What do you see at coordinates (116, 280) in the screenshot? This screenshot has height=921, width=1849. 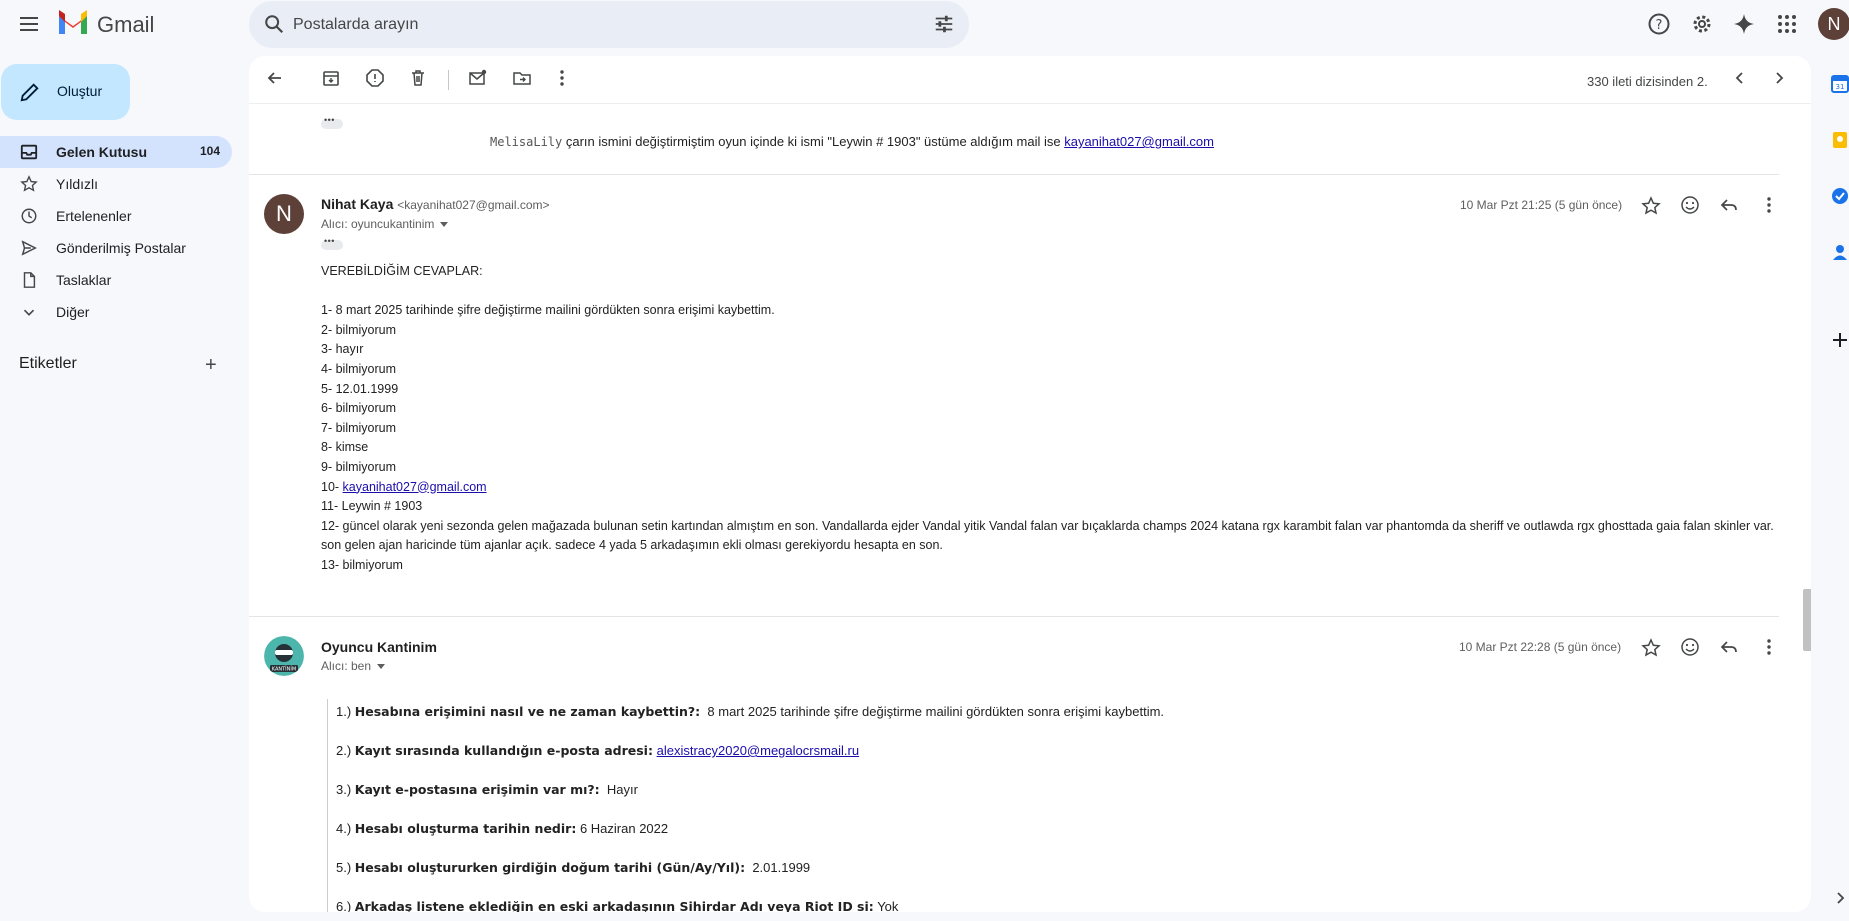 I see `sidebar-item-drafts: Taslaklar` at bounding box center [116, 280].